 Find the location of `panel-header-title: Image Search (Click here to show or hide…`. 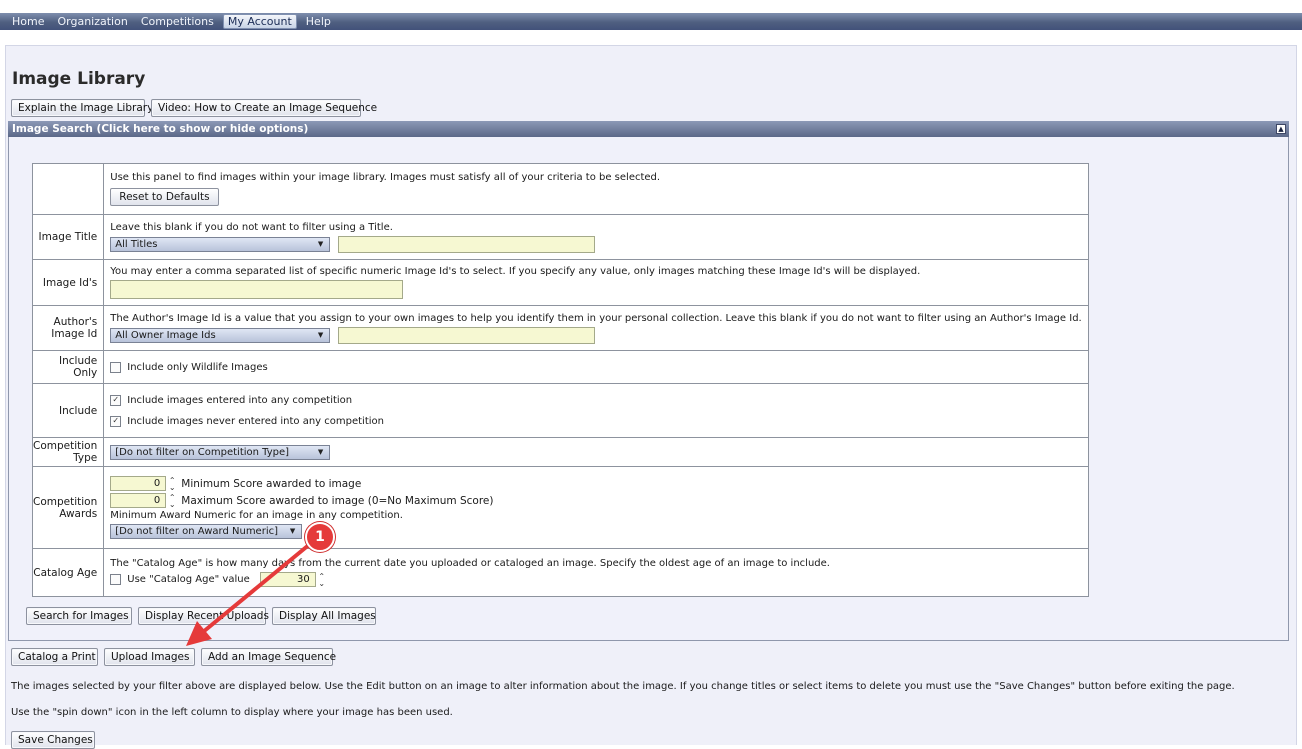

panel-header-title: Image Search (Click here to show or hide… is located at coordinates (160, 129).